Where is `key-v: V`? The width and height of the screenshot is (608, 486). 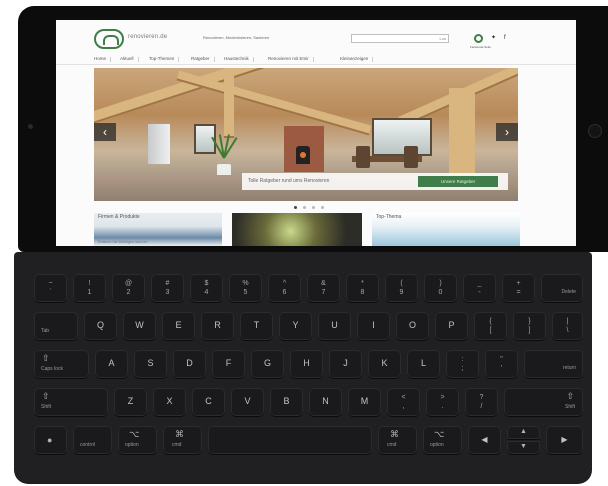 key-v: V is located at coordinates (247, 402).